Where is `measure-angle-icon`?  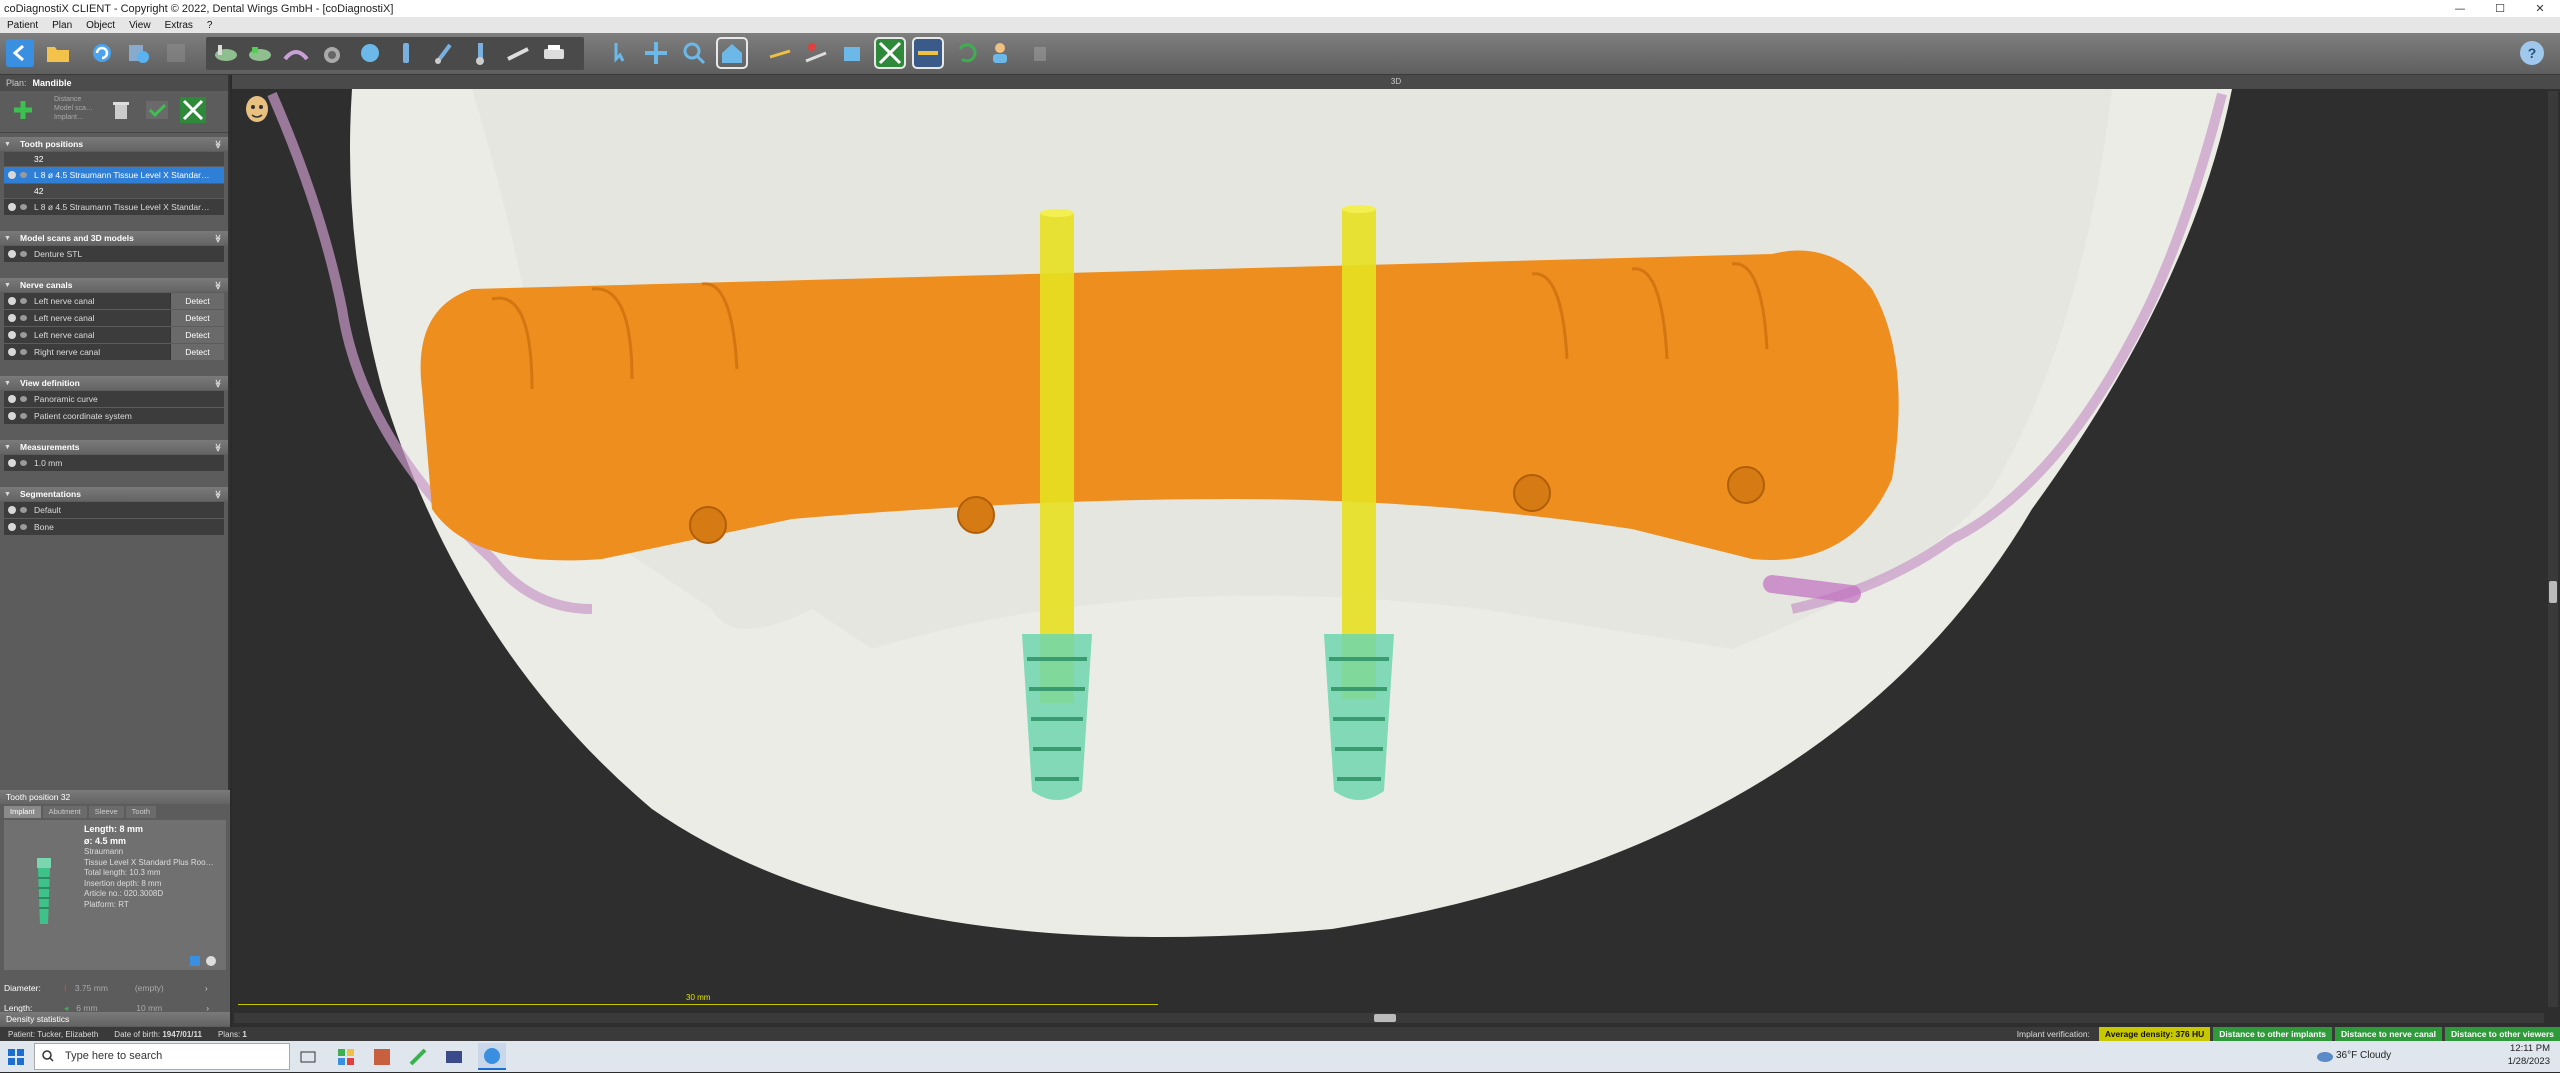
measure-angle-icon is located at coordinates (816, 53).